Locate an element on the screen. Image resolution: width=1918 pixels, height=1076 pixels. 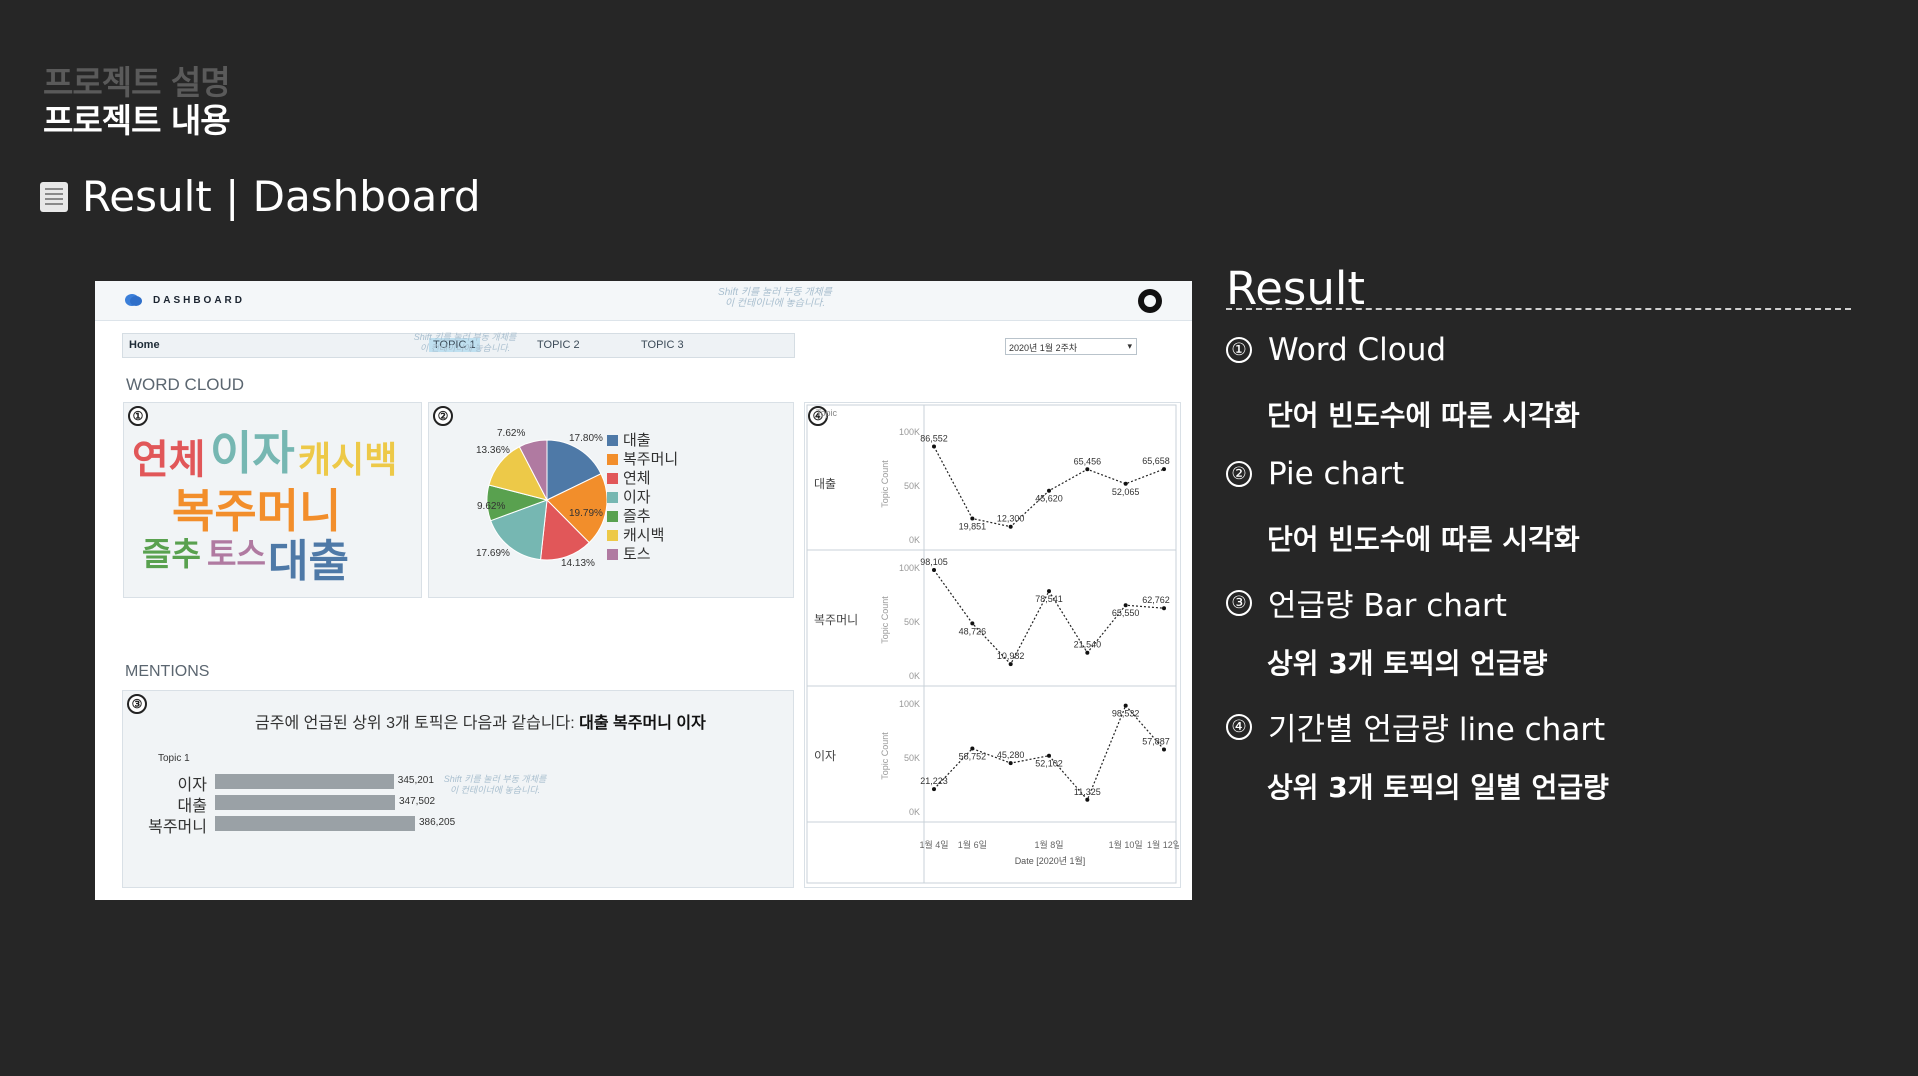
line-value-label: 45,620 is located at coordinates (1049, 499).